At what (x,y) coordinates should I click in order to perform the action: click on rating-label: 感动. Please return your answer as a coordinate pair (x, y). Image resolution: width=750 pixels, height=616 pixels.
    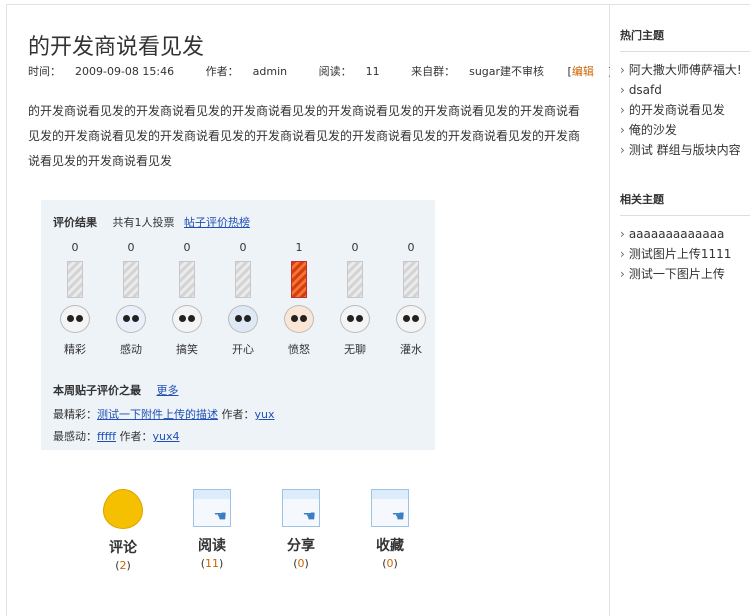
    Looking at the image, I should click on (131, 349).